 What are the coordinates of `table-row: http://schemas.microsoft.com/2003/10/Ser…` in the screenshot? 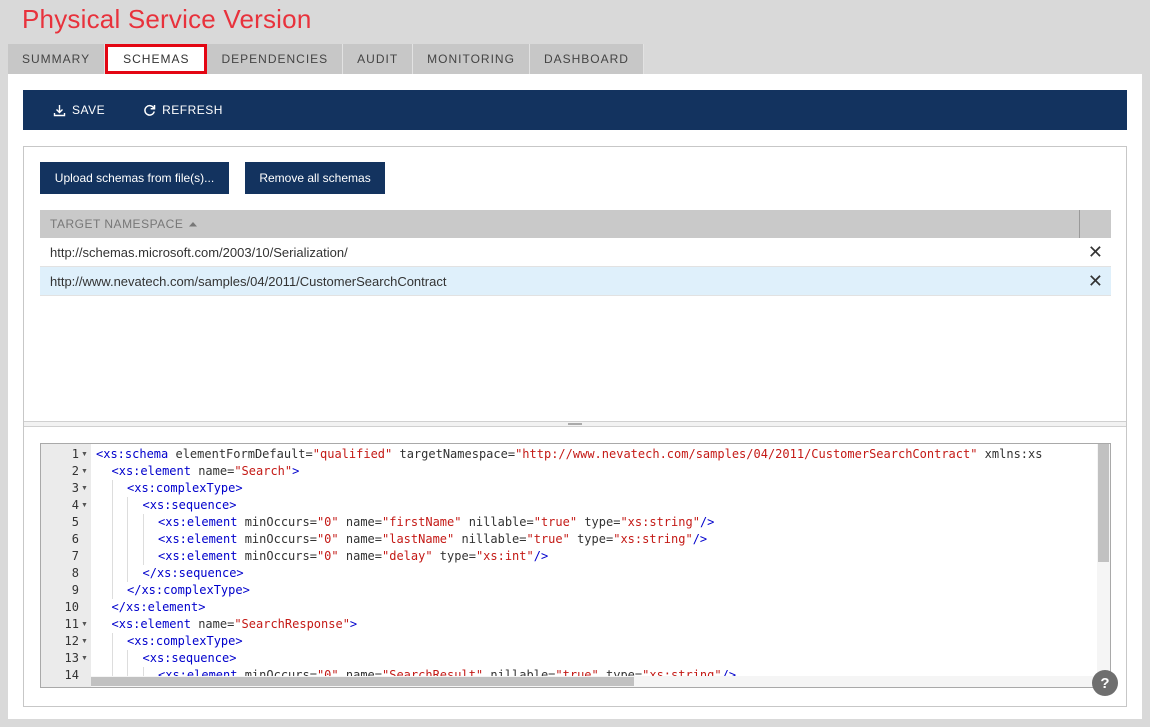 It's located at (575, 252).